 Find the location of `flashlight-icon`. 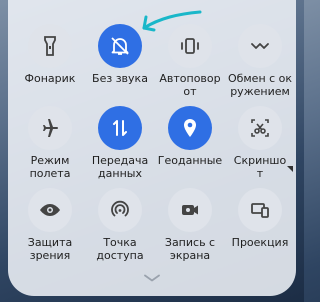

flashlight-icon is located at coordinates (50, 46).